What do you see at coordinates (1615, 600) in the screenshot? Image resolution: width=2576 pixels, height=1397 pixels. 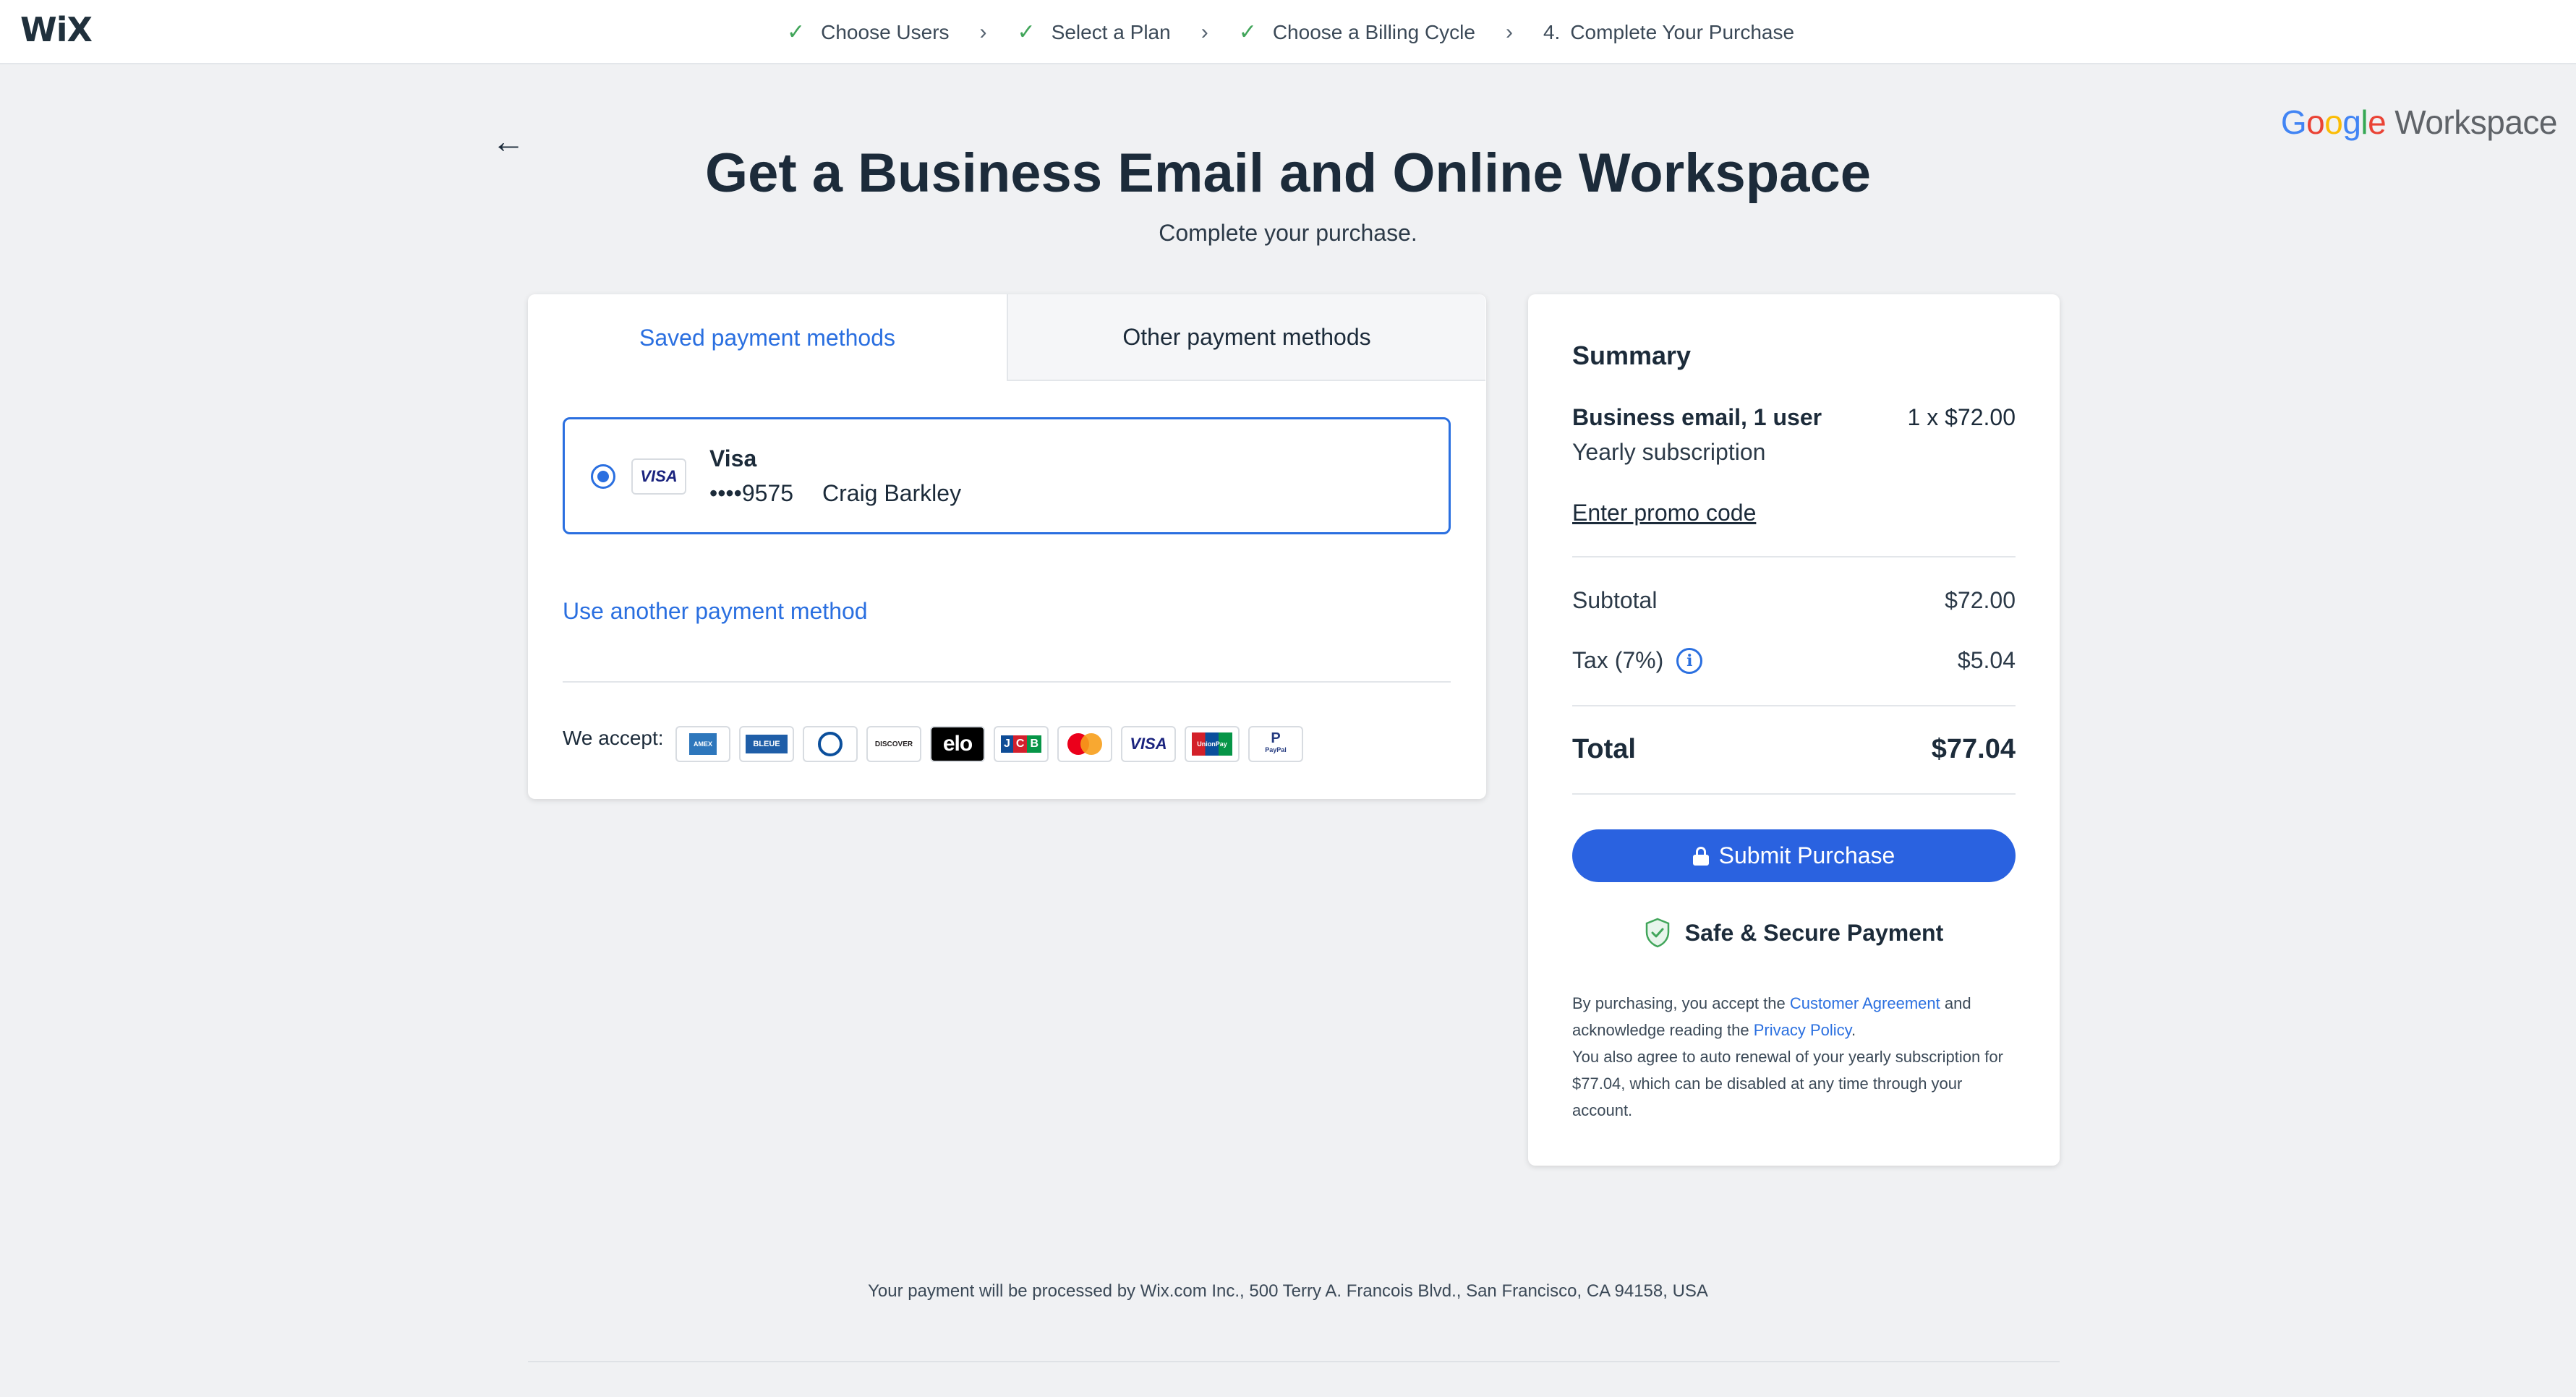 I see `subtotal-label: Subtotal` at bounding box center [1615, 600].